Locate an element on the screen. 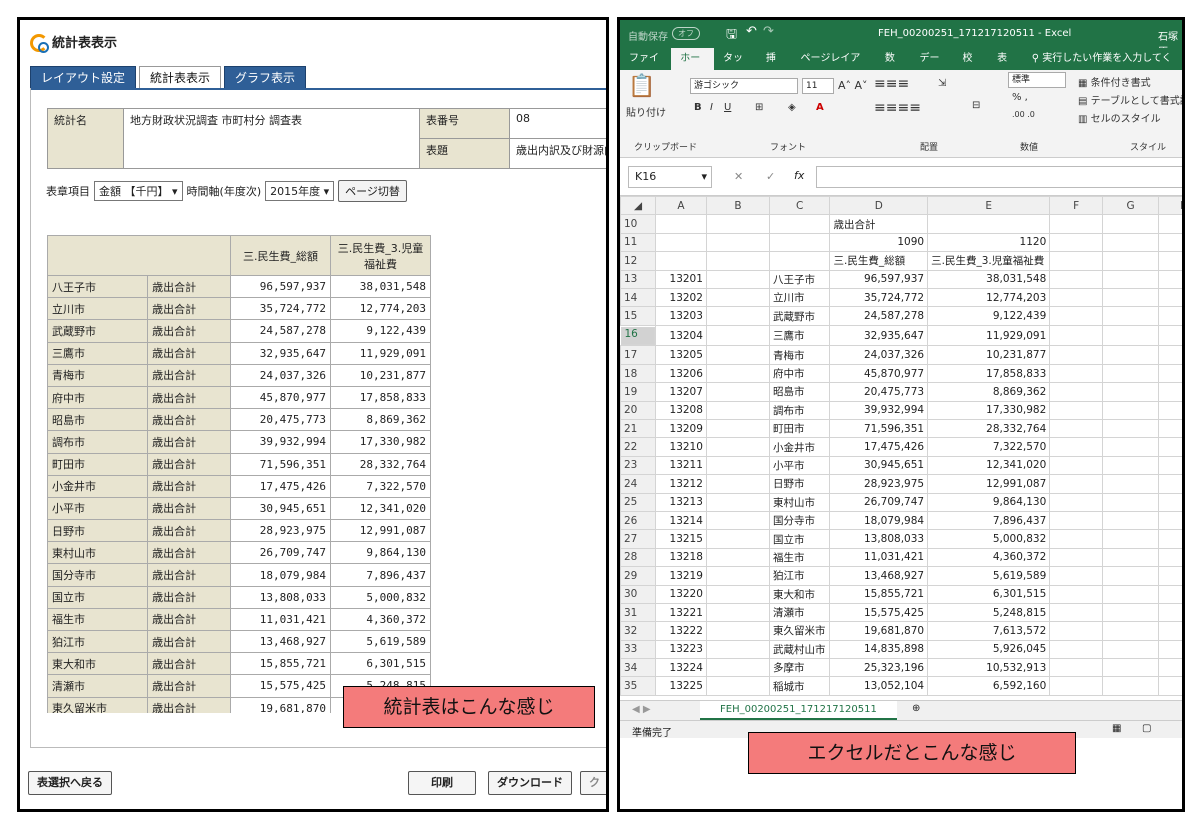 The image size is (1200, 829). row-header: 22 is located at coordinates (638, 447).